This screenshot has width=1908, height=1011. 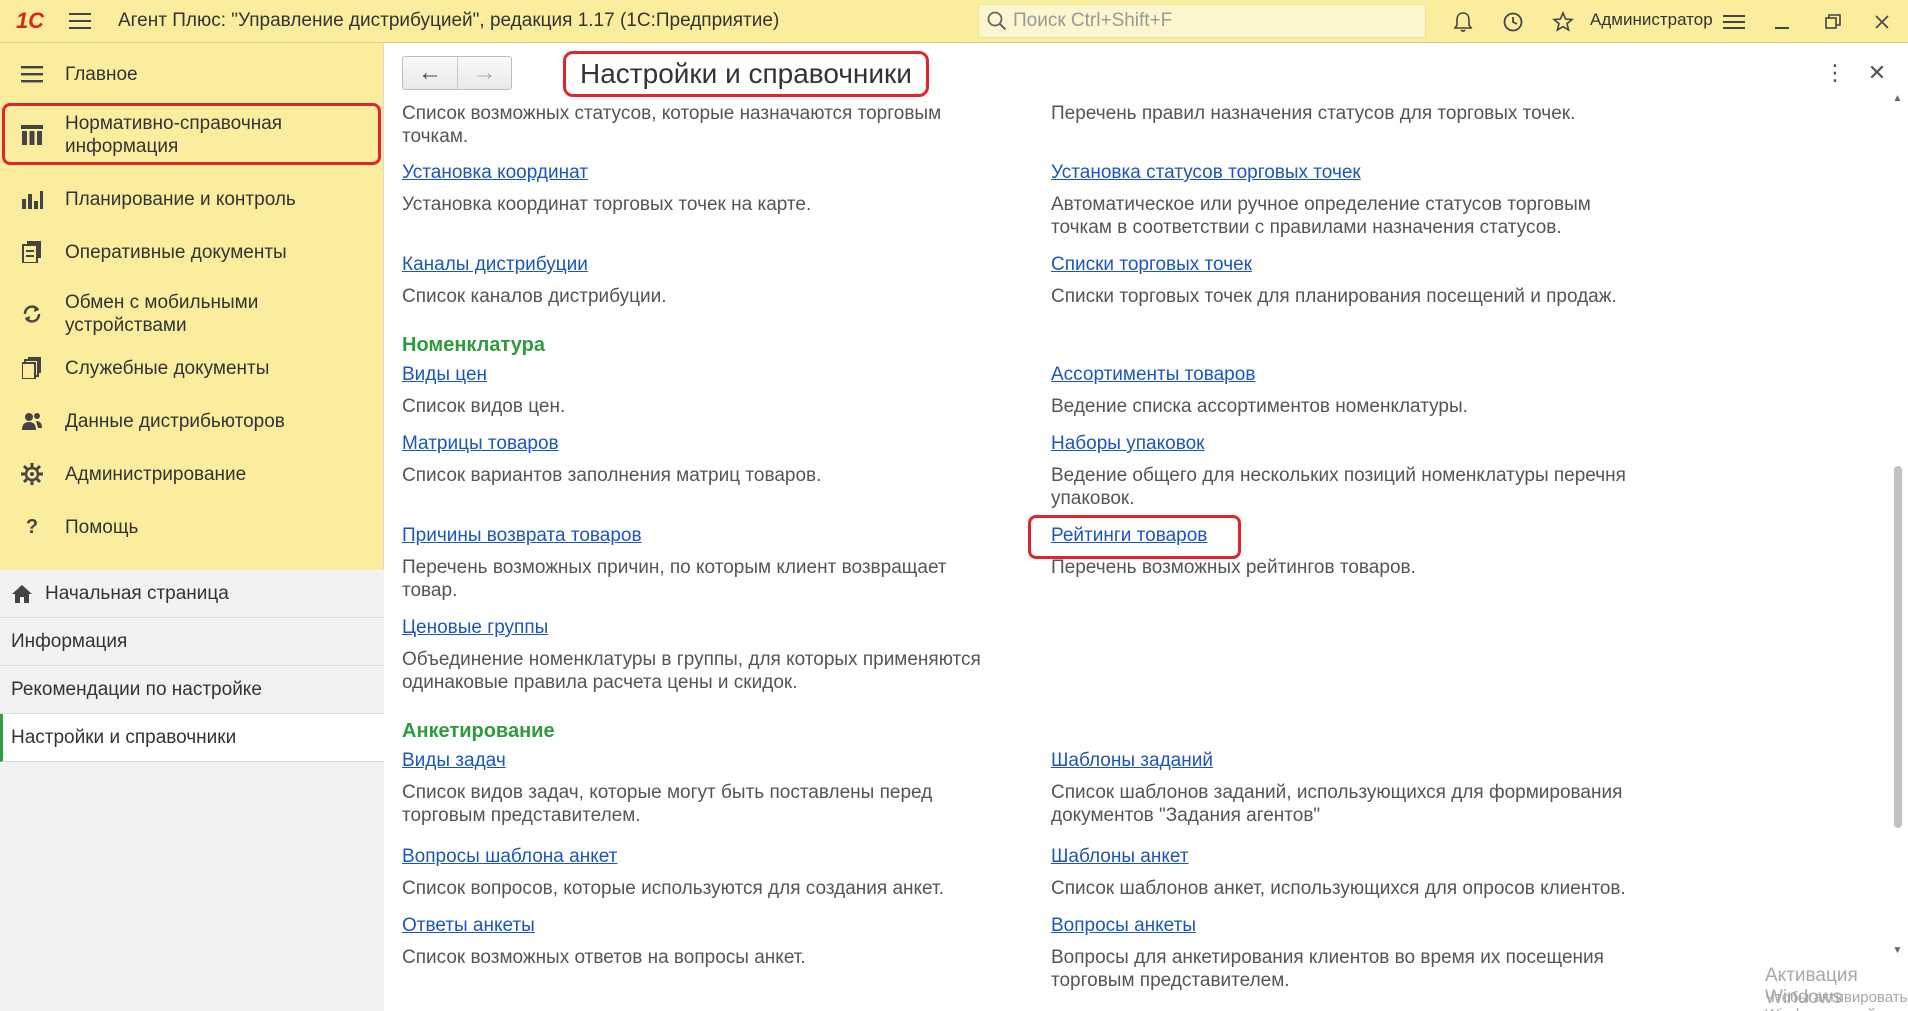 I want to click on user-name: Администратор, so click(x=1651, y=20).